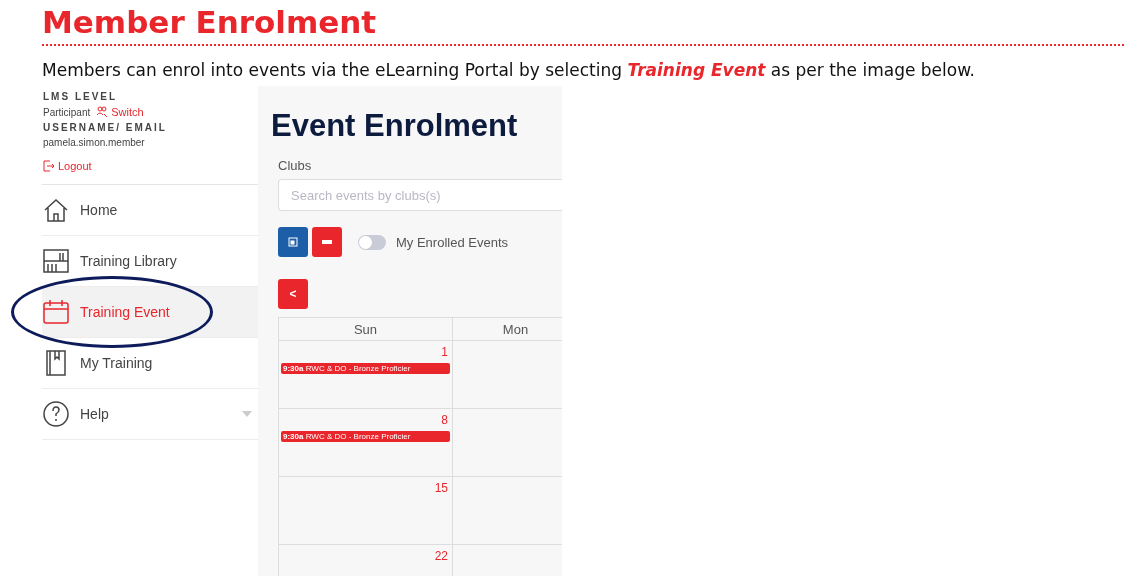 Image resolution: width=1137 pixels, height=586 pixels. Describe the element at coordinates (150, 312) in the screenshot. I see `nav-item: Training Event` at that location.